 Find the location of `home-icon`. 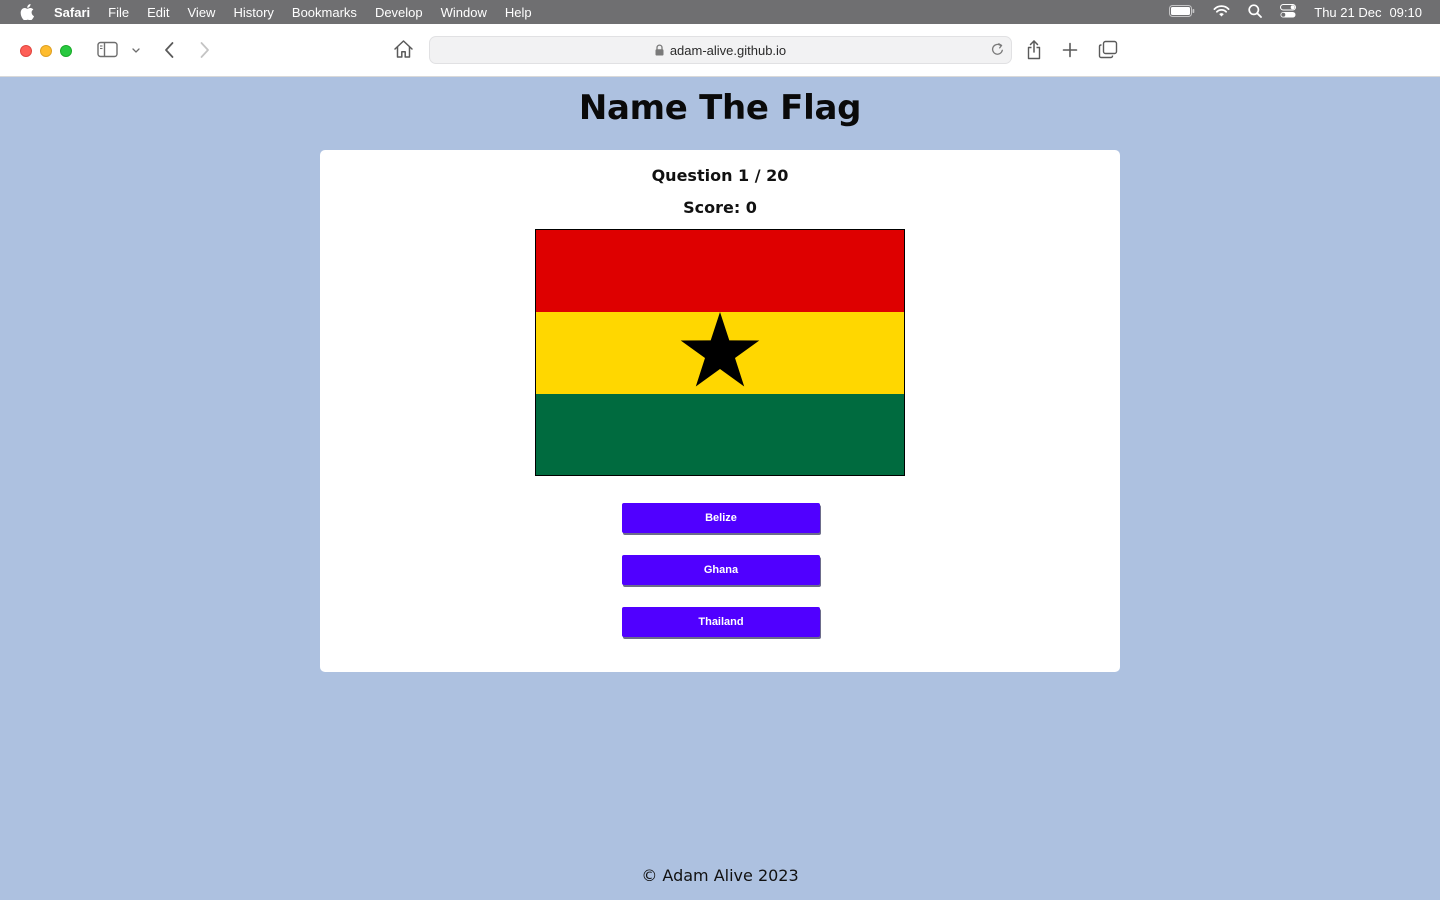

home-icon is located at coordinates (403, 49).